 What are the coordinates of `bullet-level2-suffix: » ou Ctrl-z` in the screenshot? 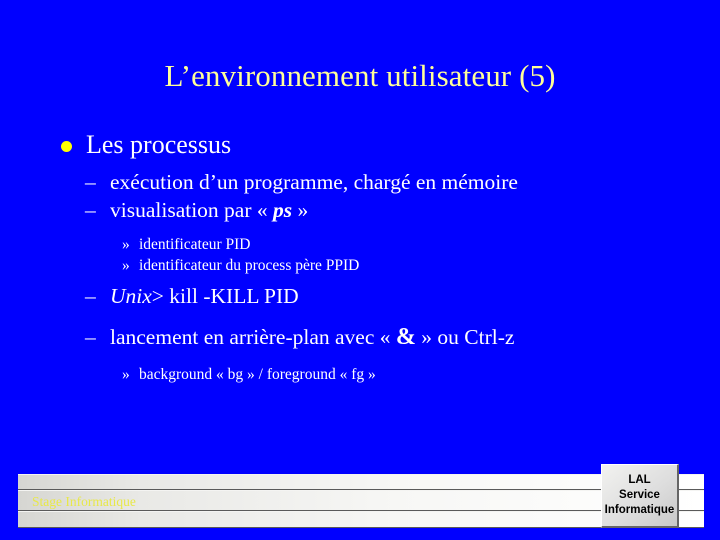 It's located at (465, 337).